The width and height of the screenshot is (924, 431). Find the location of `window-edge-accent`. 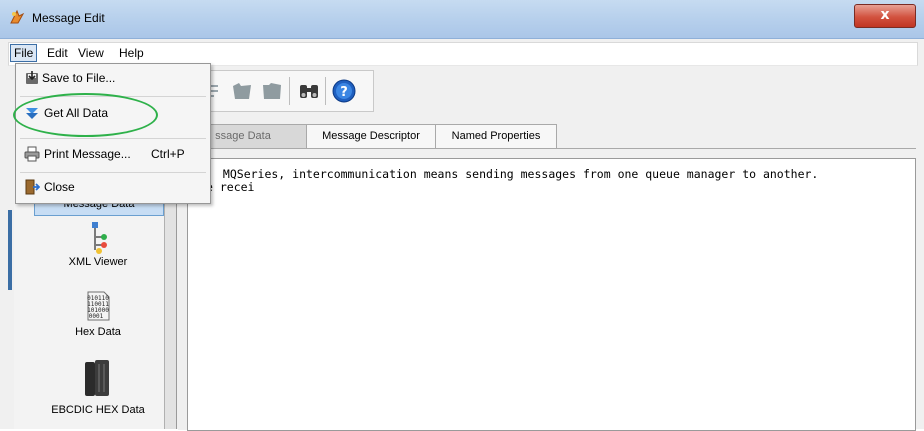

window-edge-accent is located at coordinates (10, 250).